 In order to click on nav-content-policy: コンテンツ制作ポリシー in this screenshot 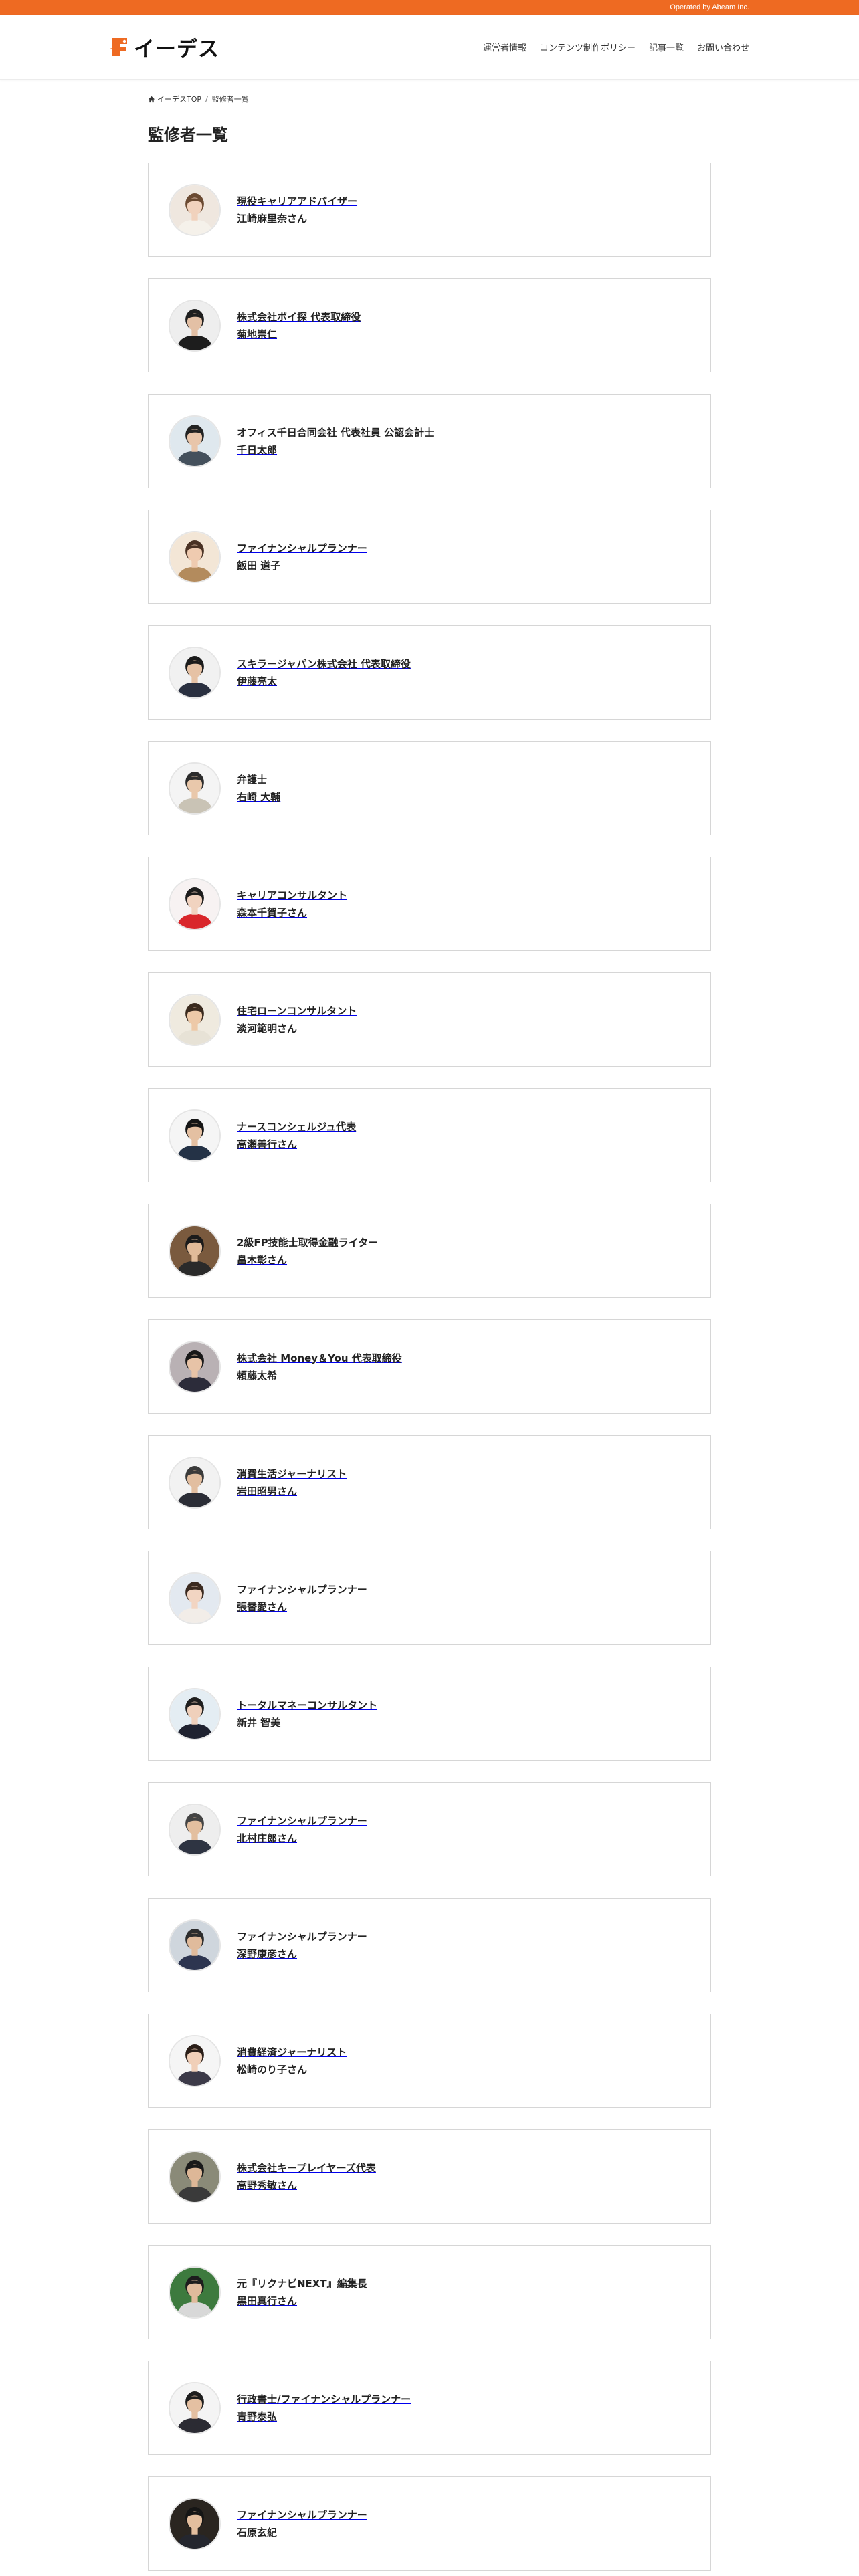, I will do `click(588, 47)`.